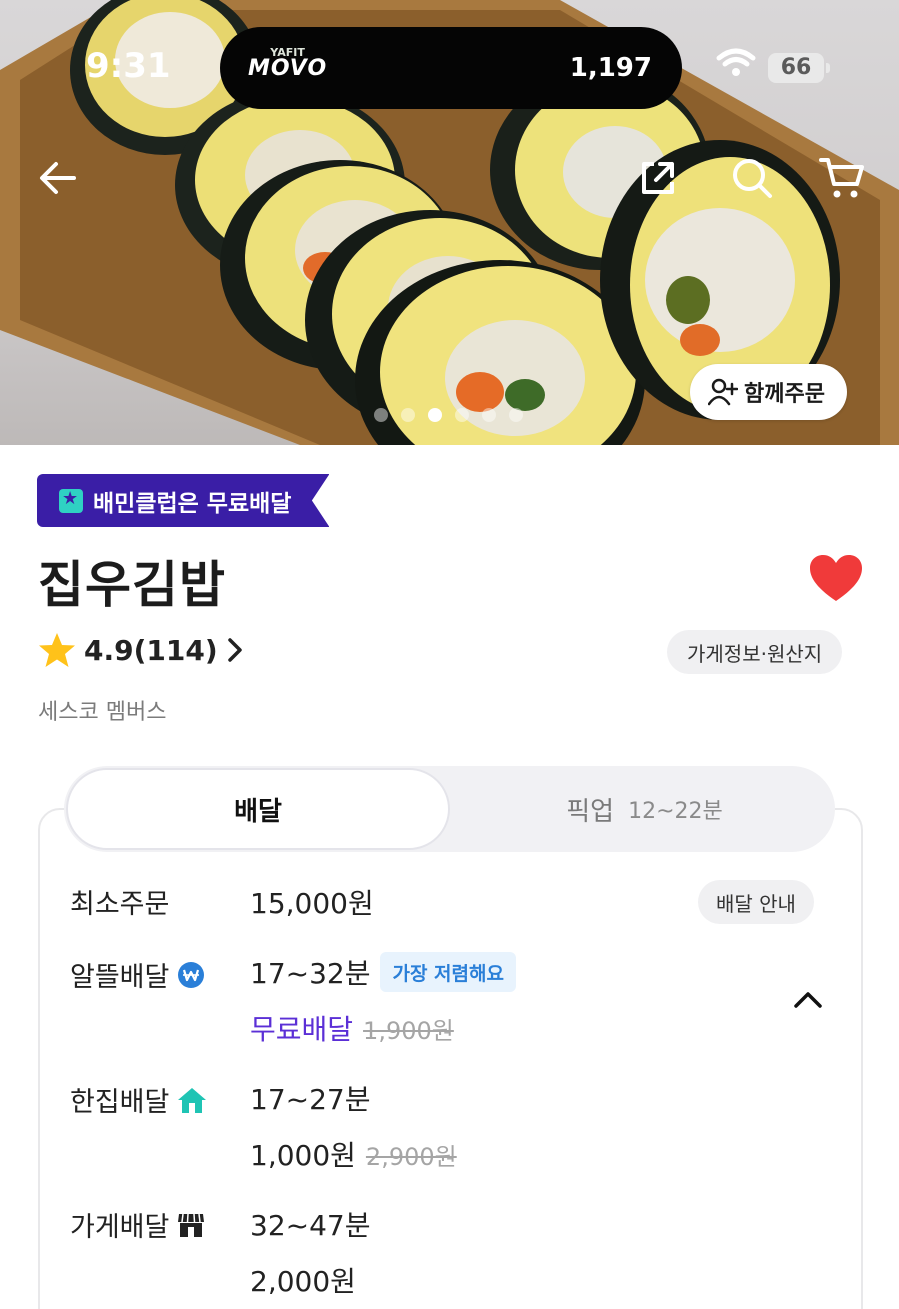  I want to click on saver-icon, so click(191, 974).